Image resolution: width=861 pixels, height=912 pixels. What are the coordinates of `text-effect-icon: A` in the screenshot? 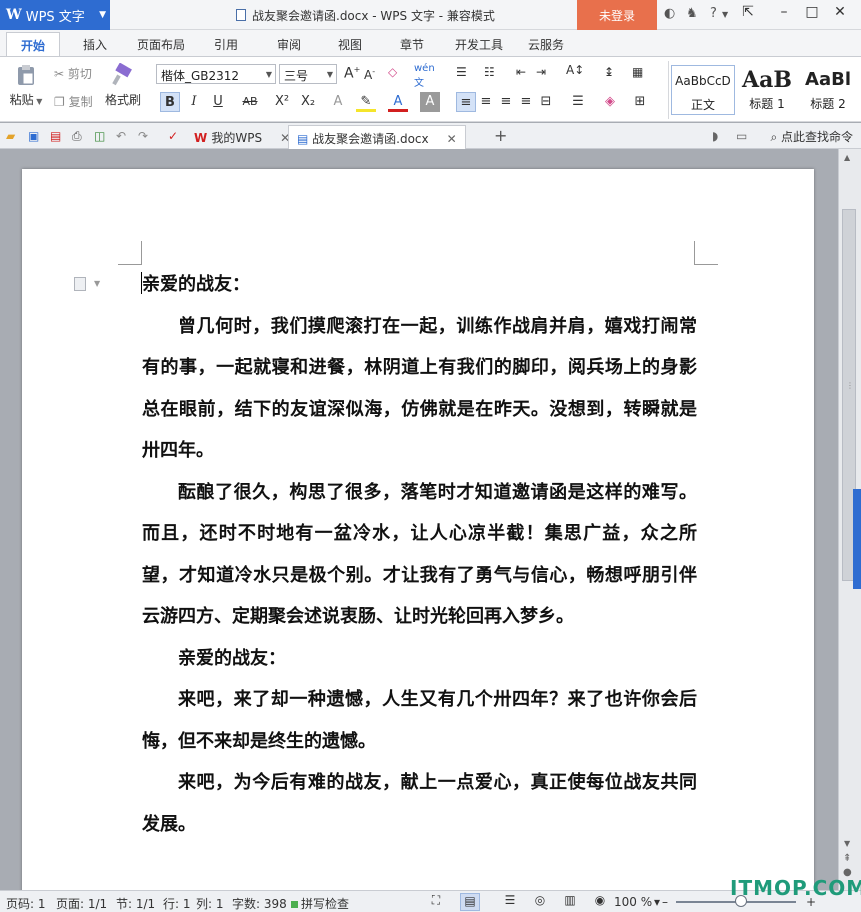 It's located at (338, 102).